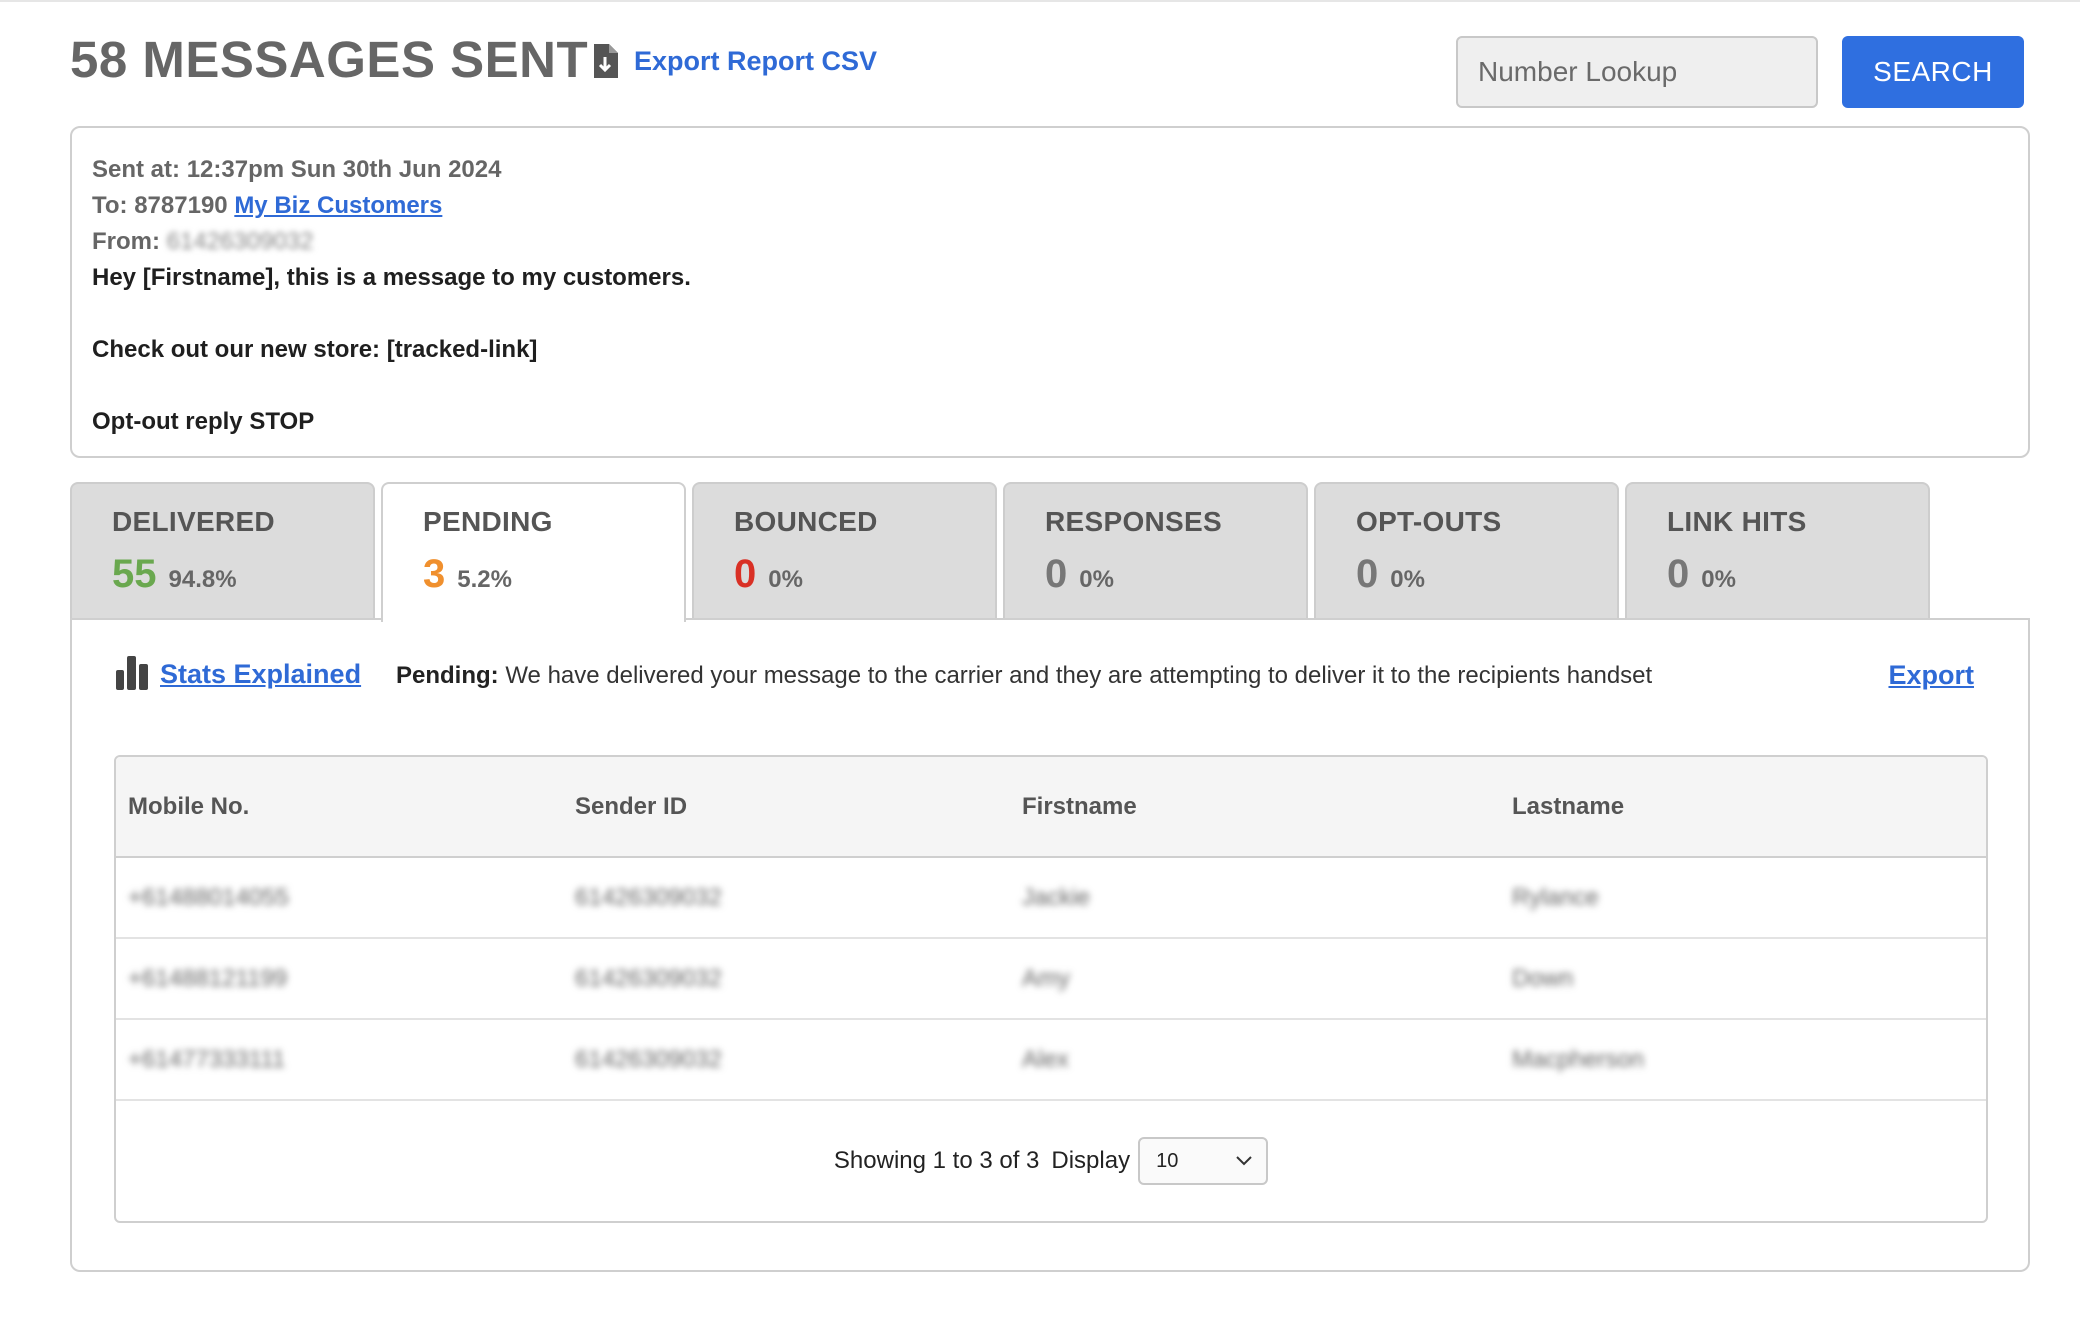 The width and height of the screenshot is (2080, 1328). What do you see at coordinates (1091, 1160) in the screenshot?
I see `display-label: Display` at bounding box center [1091, 1160].